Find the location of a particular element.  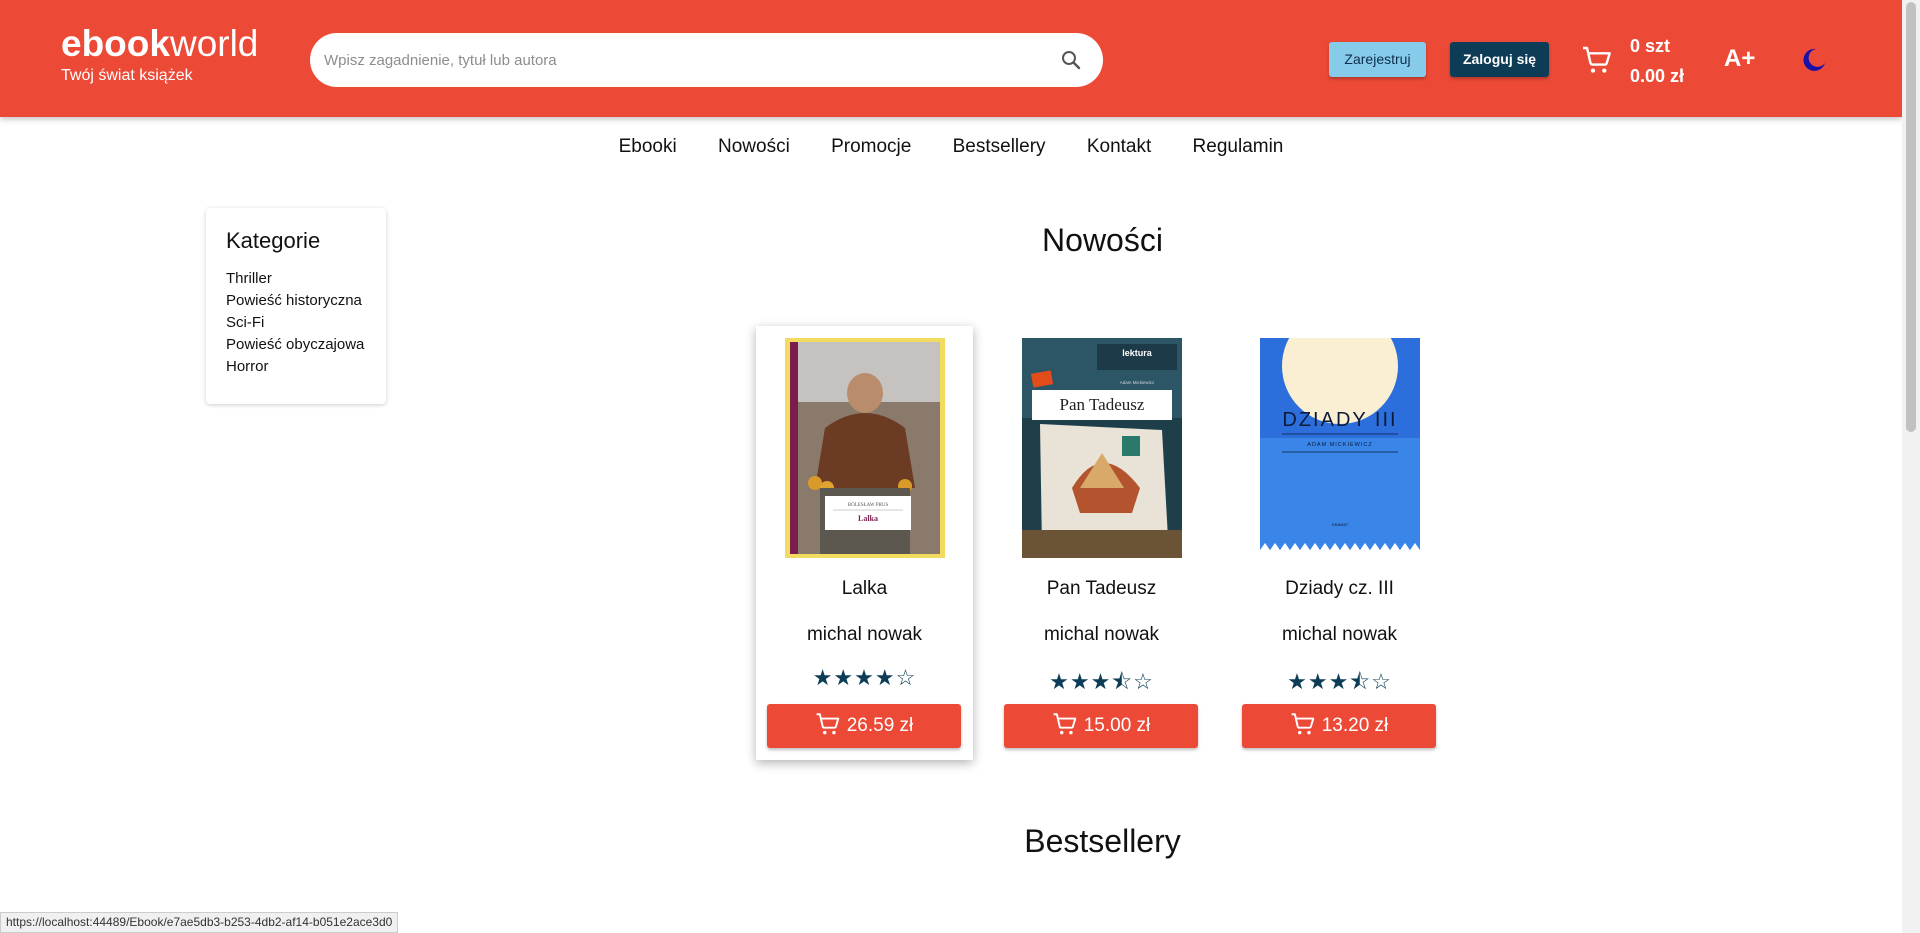

book-cover-dziady: DZIADY III ADAM MICKIEWICZ DRAMAT is located at coordinates (1340, 448).